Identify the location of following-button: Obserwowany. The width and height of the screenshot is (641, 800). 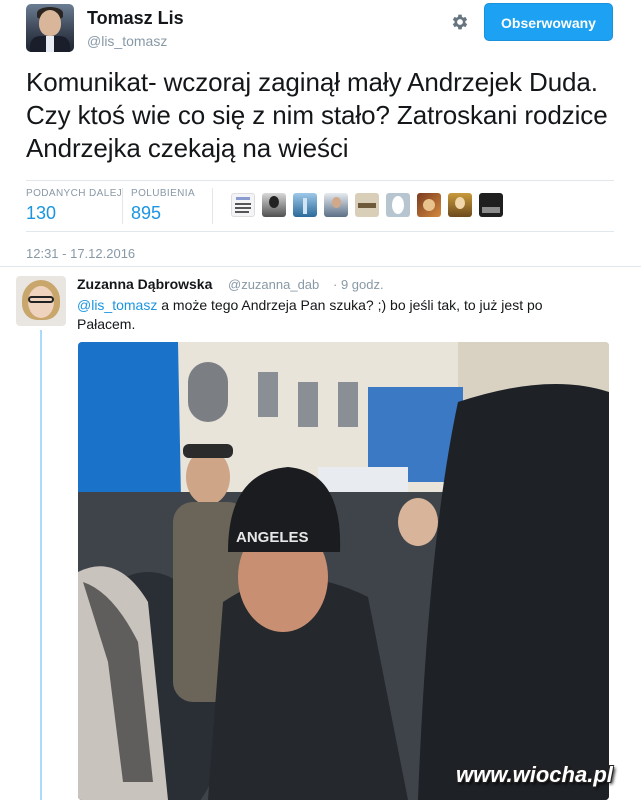
(548, 22).